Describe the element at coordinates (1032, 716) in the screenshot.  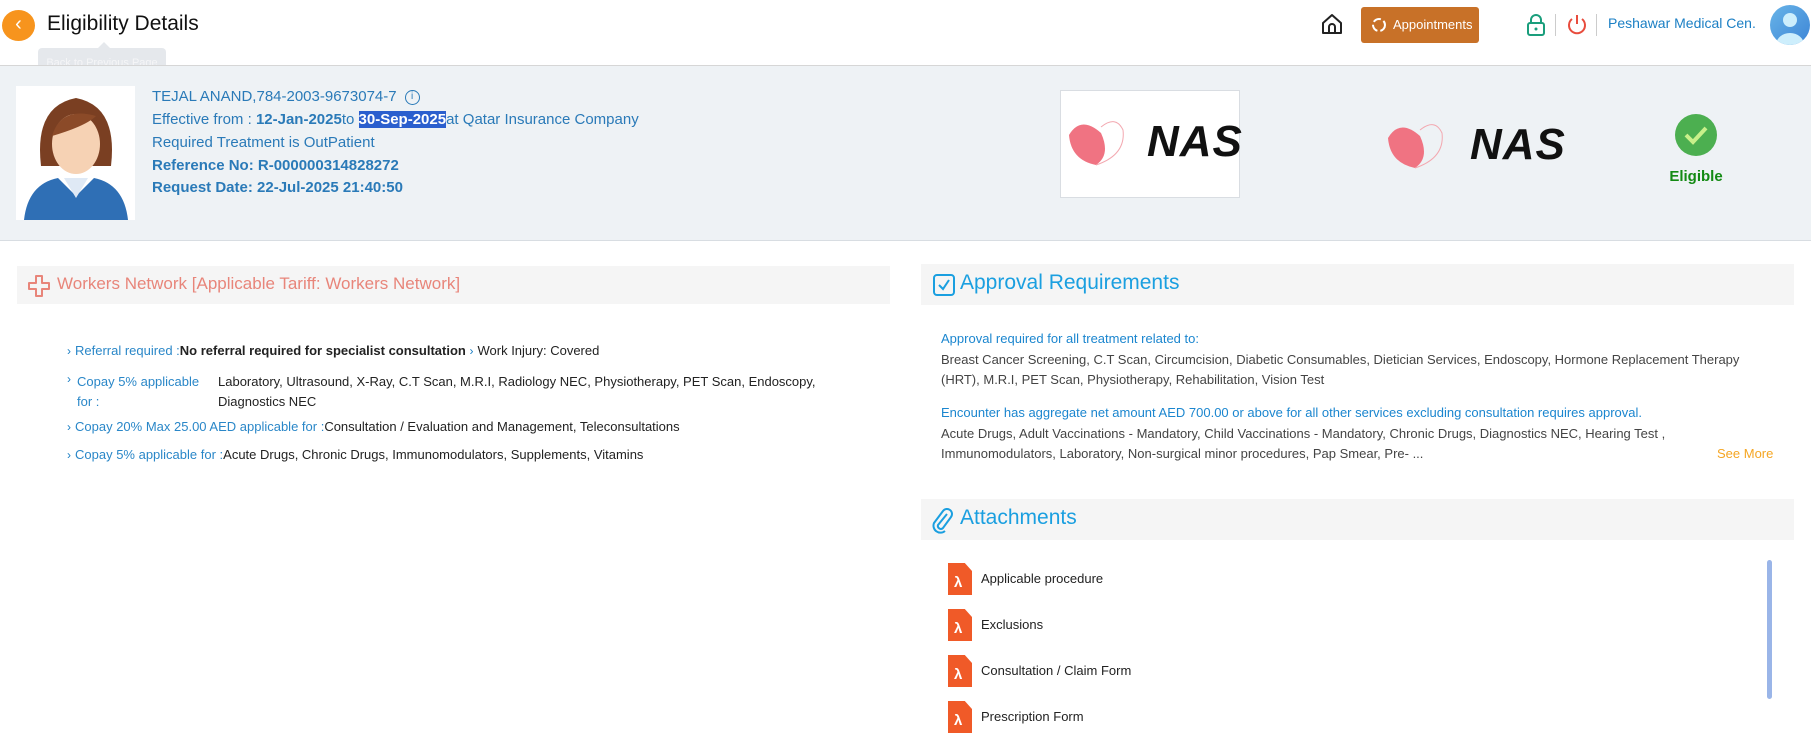
I see `attachment-name: Prescription Form` at that location.